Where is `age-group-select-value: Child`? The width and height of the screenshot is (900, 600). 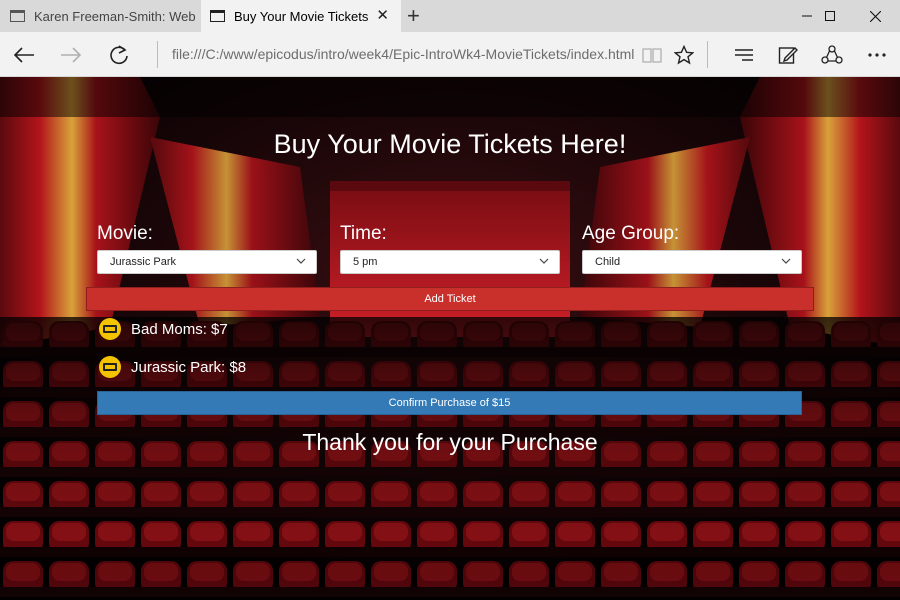
age-group-select-value: Child is located at coordinates (608, 262).